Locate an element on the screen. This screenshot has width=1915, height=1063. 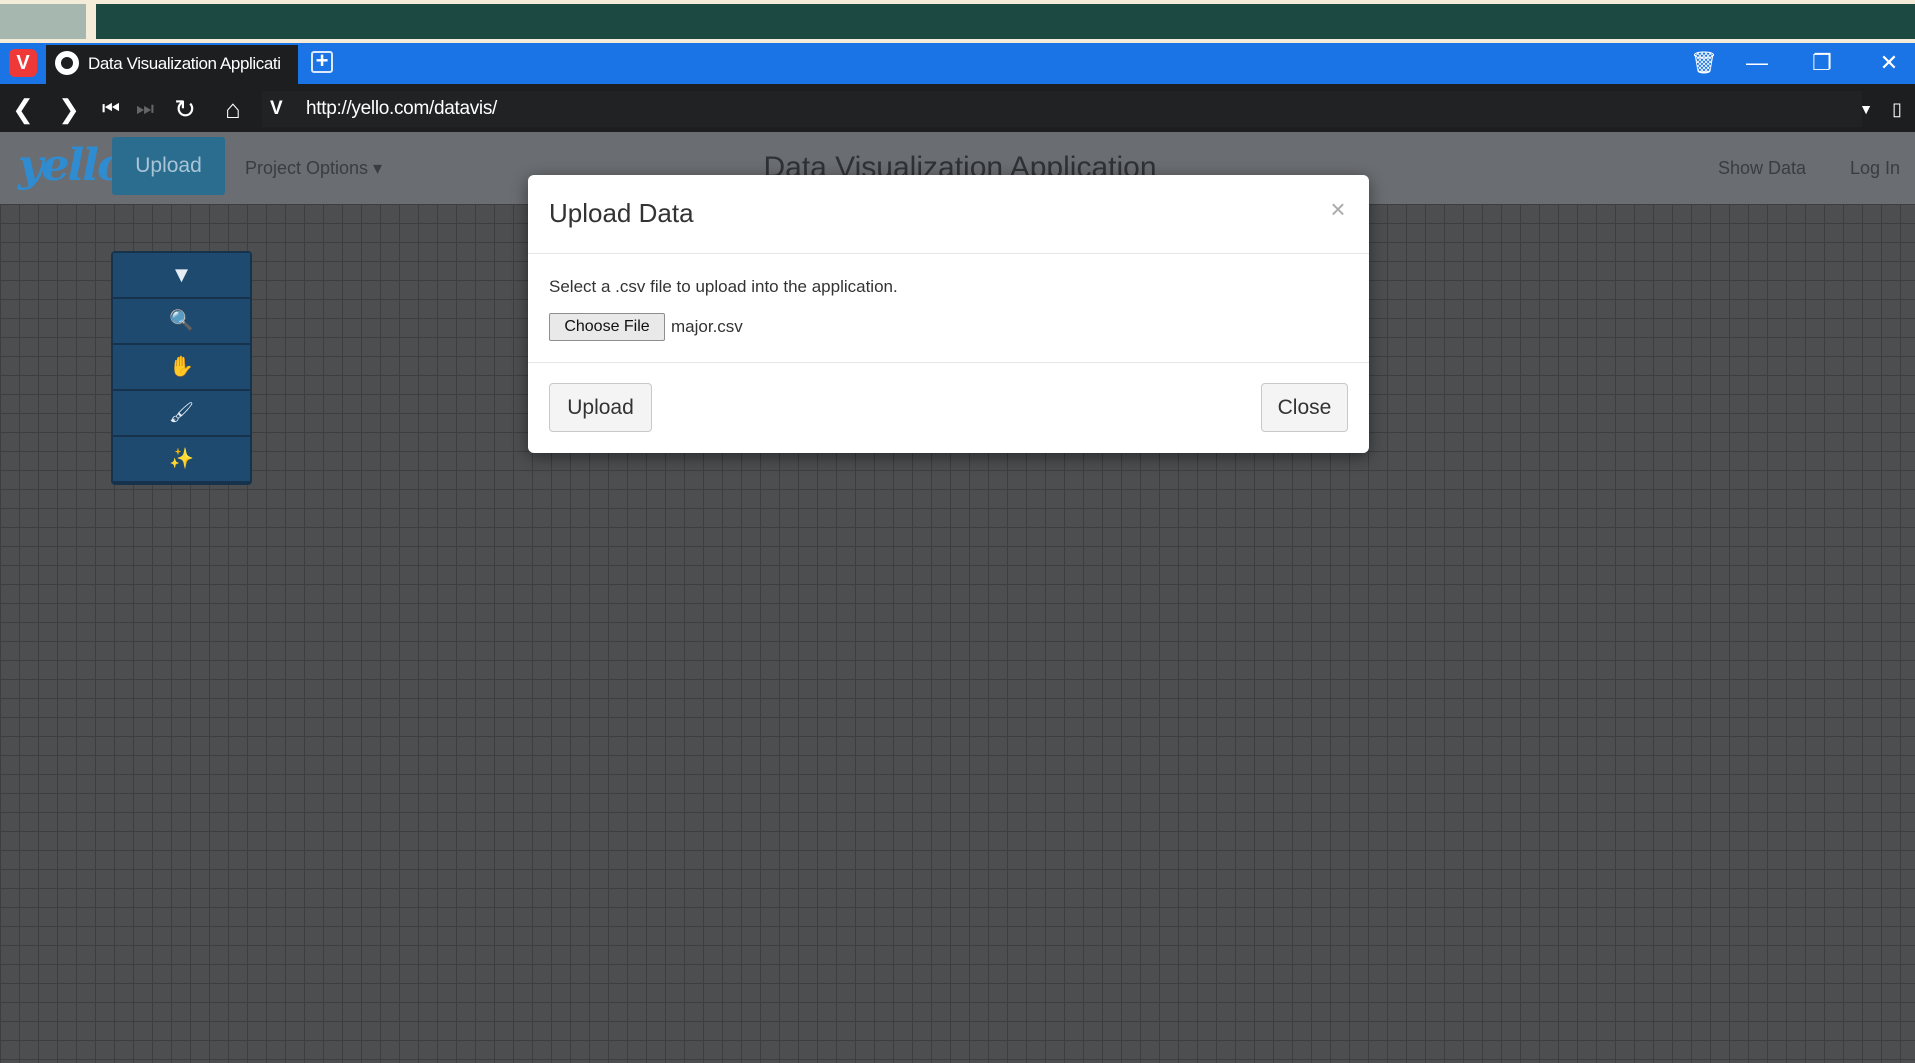
tab-title: Data Visualization Applicati is located at coordinates (188, 64).